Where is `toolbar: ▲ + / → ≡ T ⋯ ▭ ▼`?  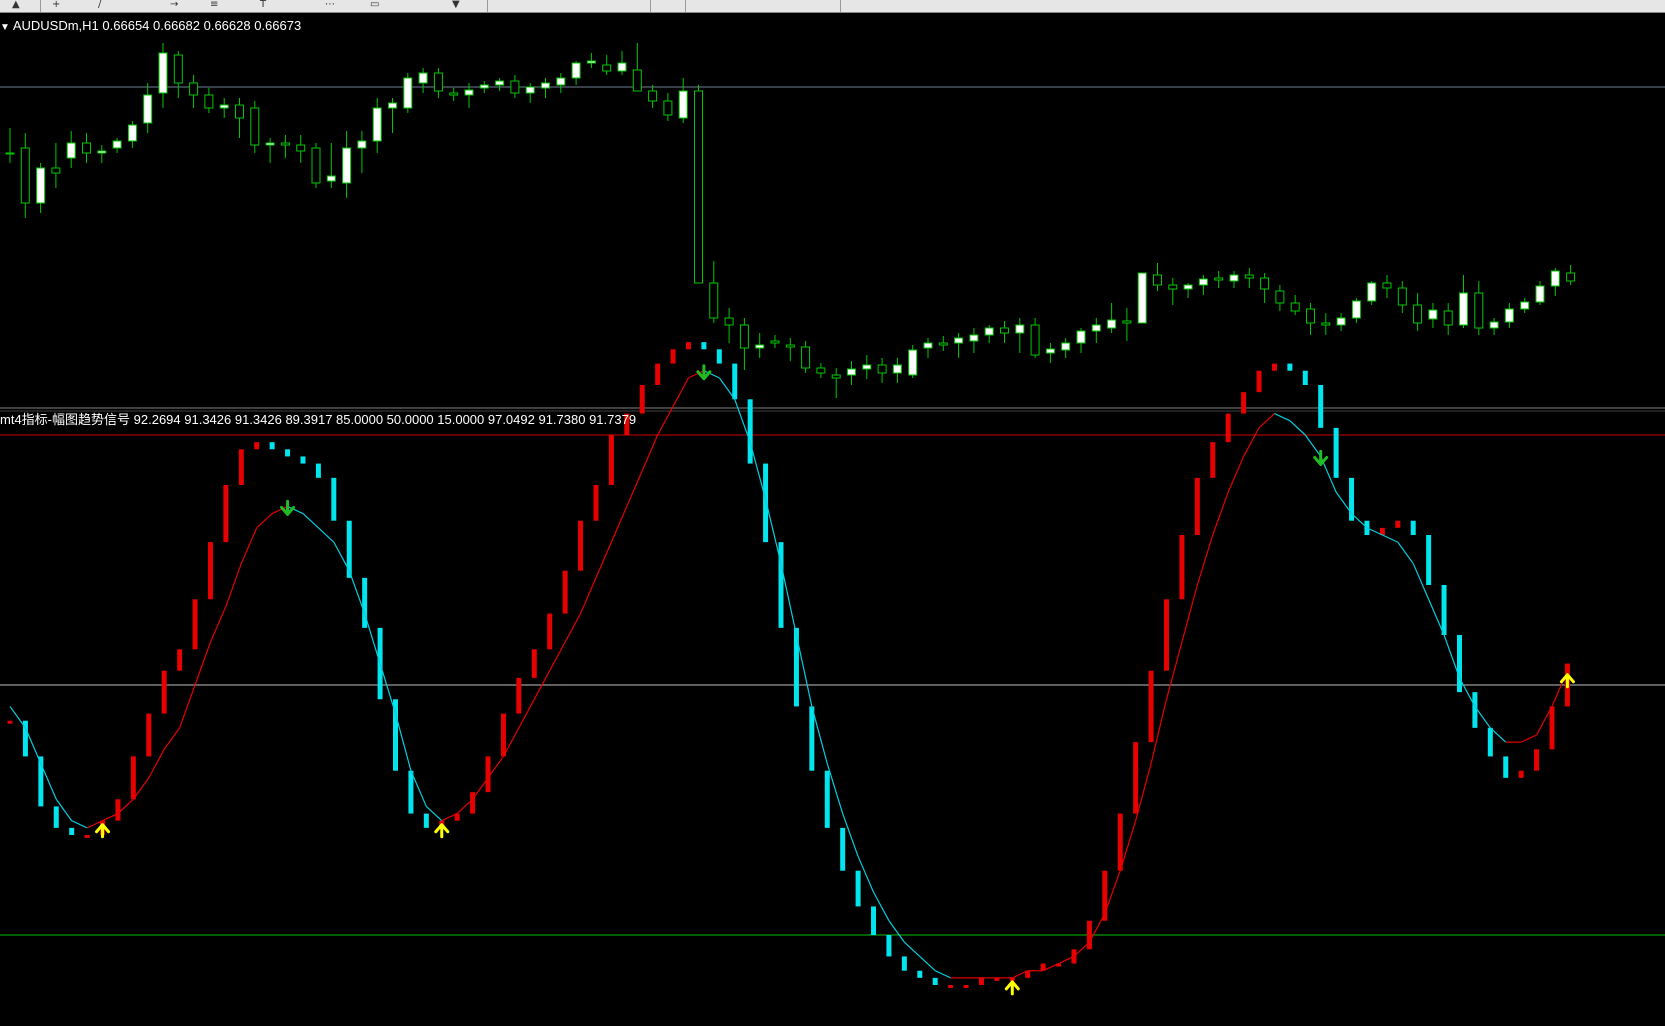 toolbar: ▲ + / → ≡ T ⋯ ▭ ▼ is located at coordinates (832, 6).